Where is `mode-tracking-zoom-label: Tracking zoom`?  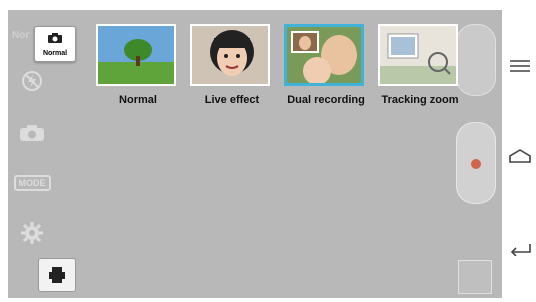
mode-tracking-zoom-label: Tracking zoom is located at coordinates (420, 100).